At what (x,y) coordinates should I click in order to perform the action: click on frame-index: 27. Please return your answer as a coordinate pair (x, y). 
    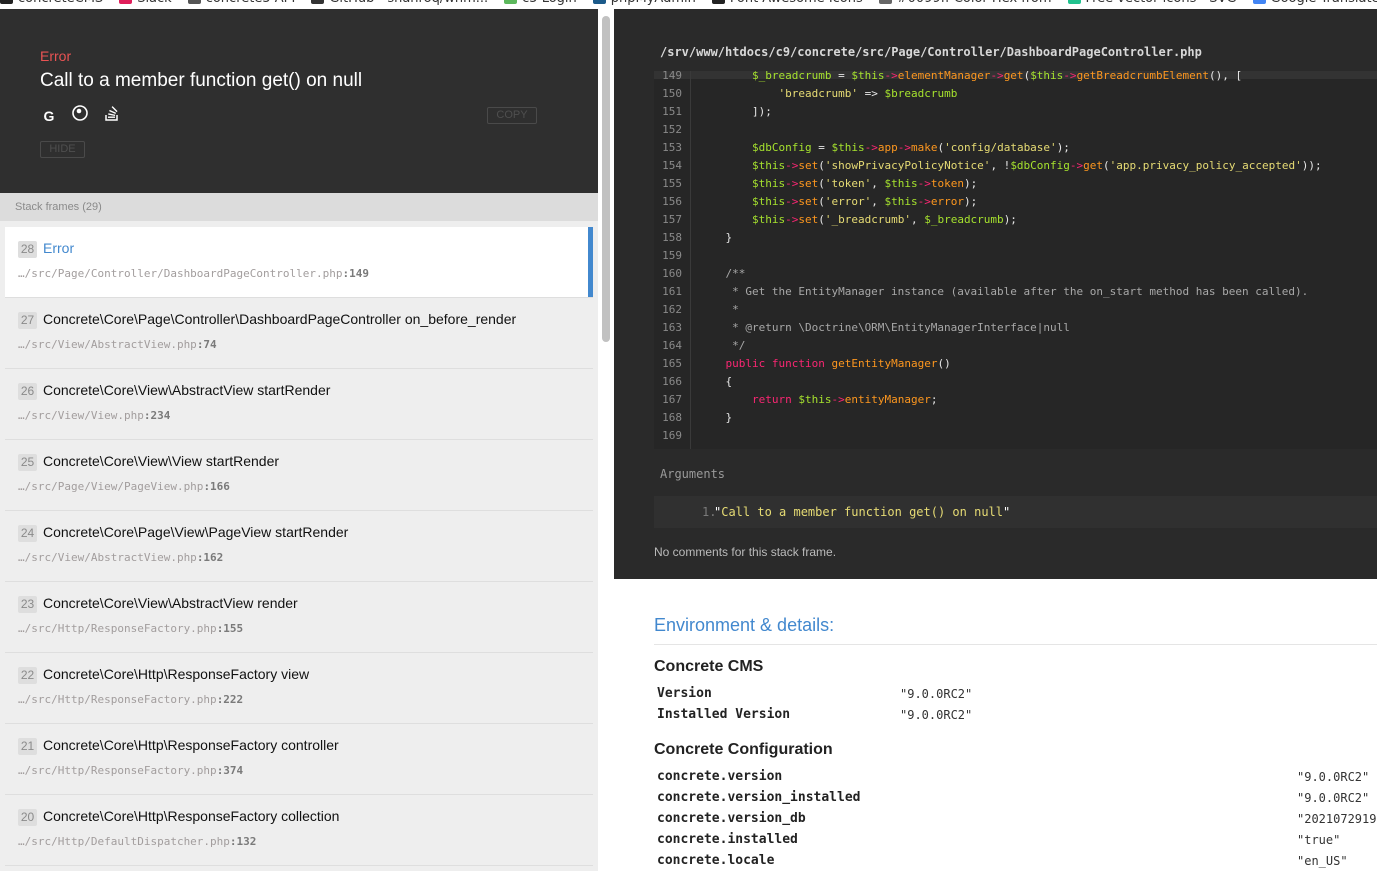
    Looking at the image, I should click on (27, 320).